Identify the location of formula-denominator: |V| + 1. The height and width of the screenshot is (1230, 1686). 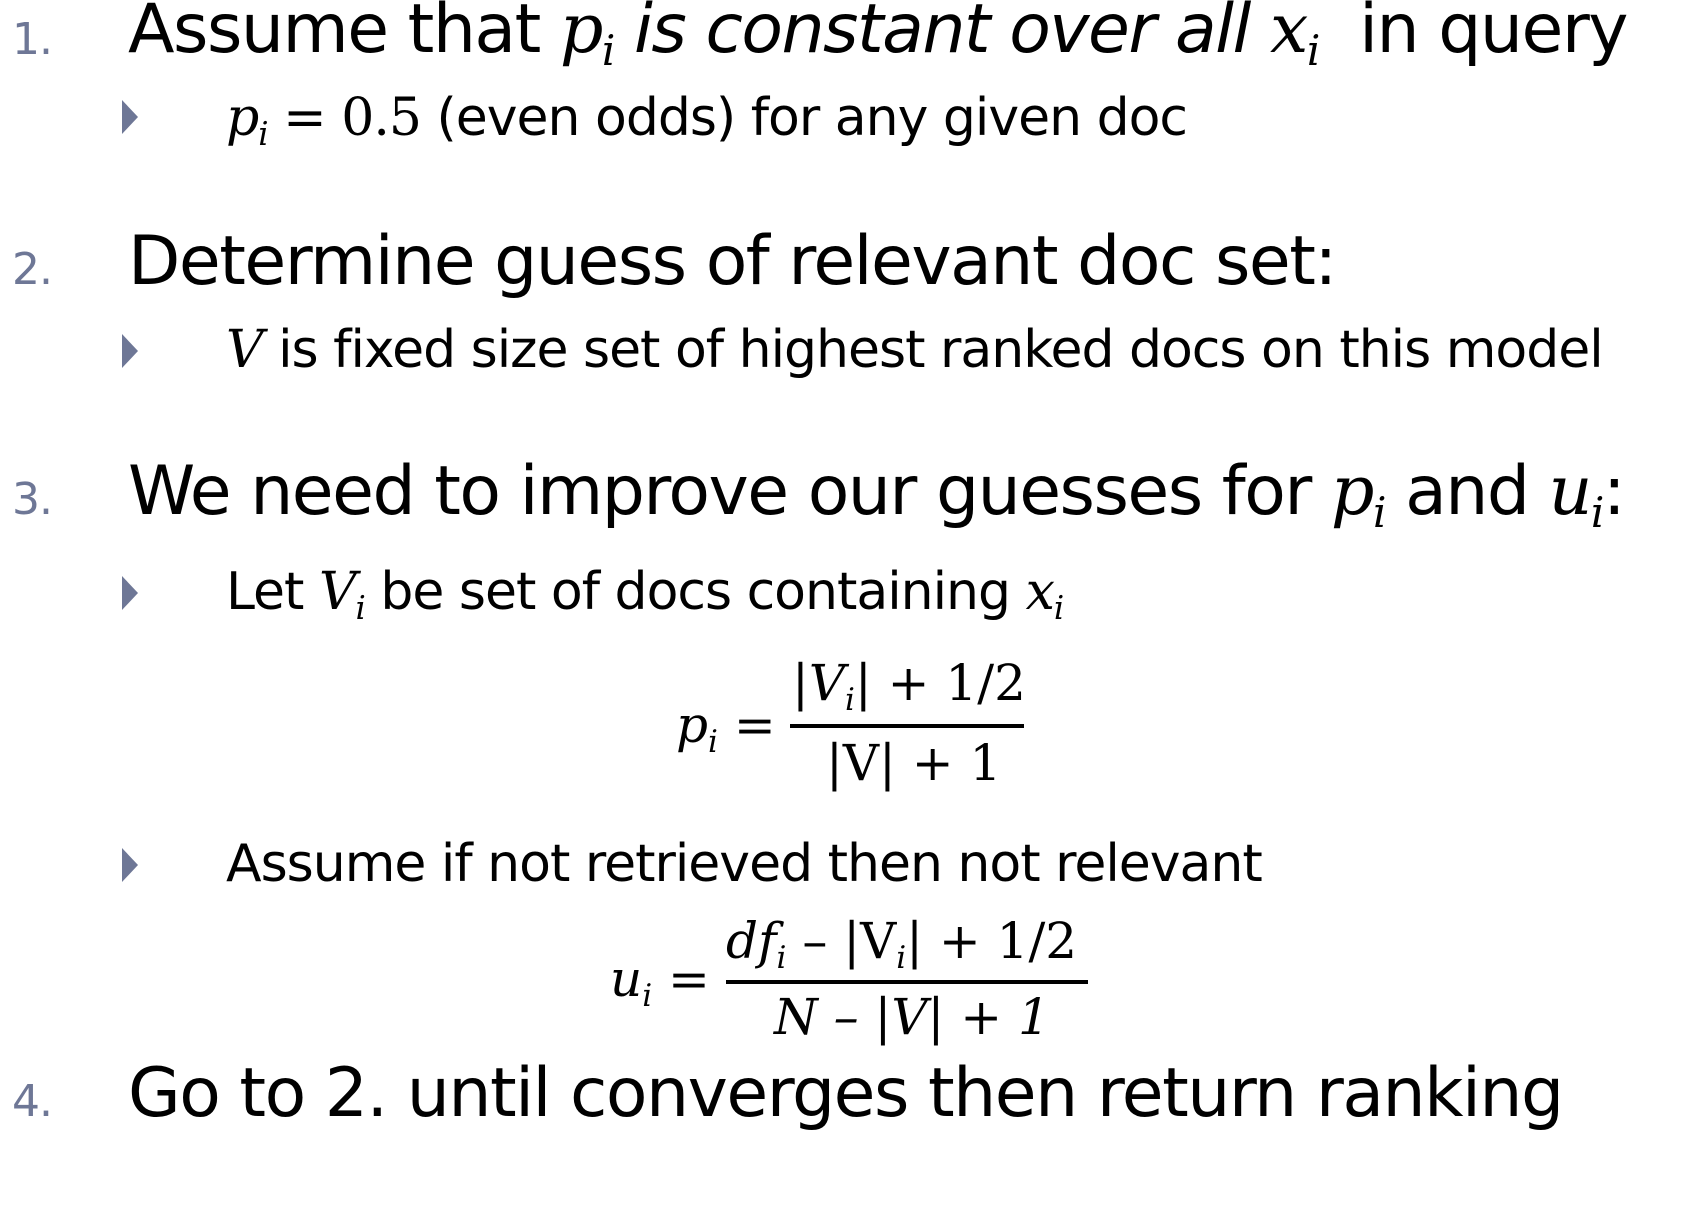
(914, 763).